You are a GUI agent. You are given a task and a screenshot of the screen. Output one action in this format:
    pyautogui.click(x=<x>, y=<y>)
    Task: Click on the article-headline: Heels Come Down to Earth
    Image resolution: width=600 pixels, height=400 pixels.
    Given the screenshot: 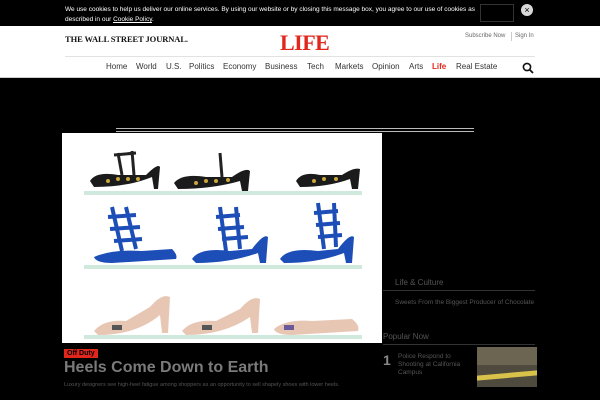 What is the action you would take?
    pyautogui.click(x=166, y=368)
    